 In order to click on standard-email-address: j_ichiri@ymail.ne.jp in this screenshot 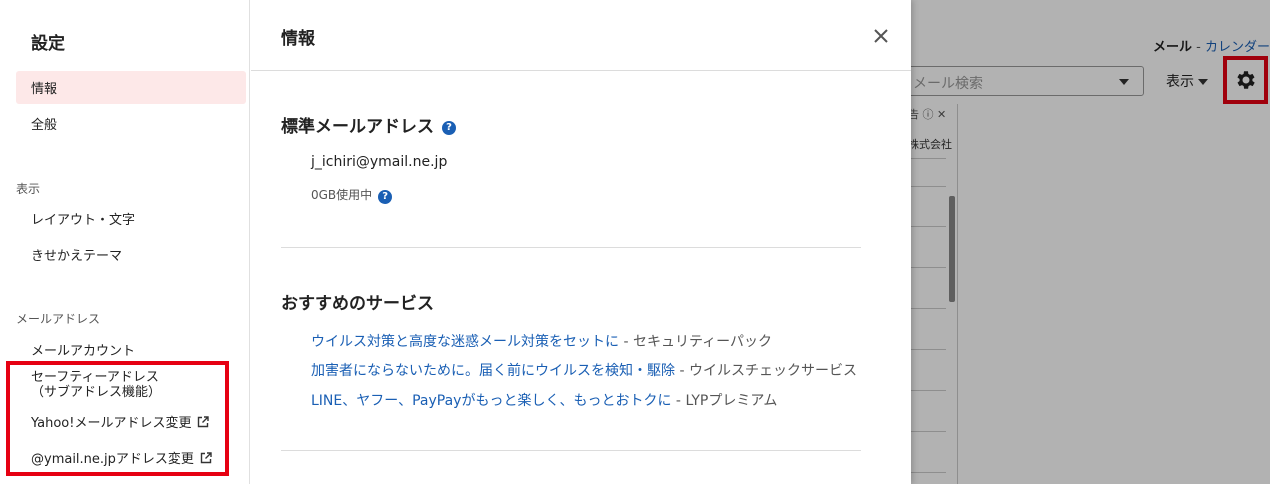, I will do `click(379, 162)`.